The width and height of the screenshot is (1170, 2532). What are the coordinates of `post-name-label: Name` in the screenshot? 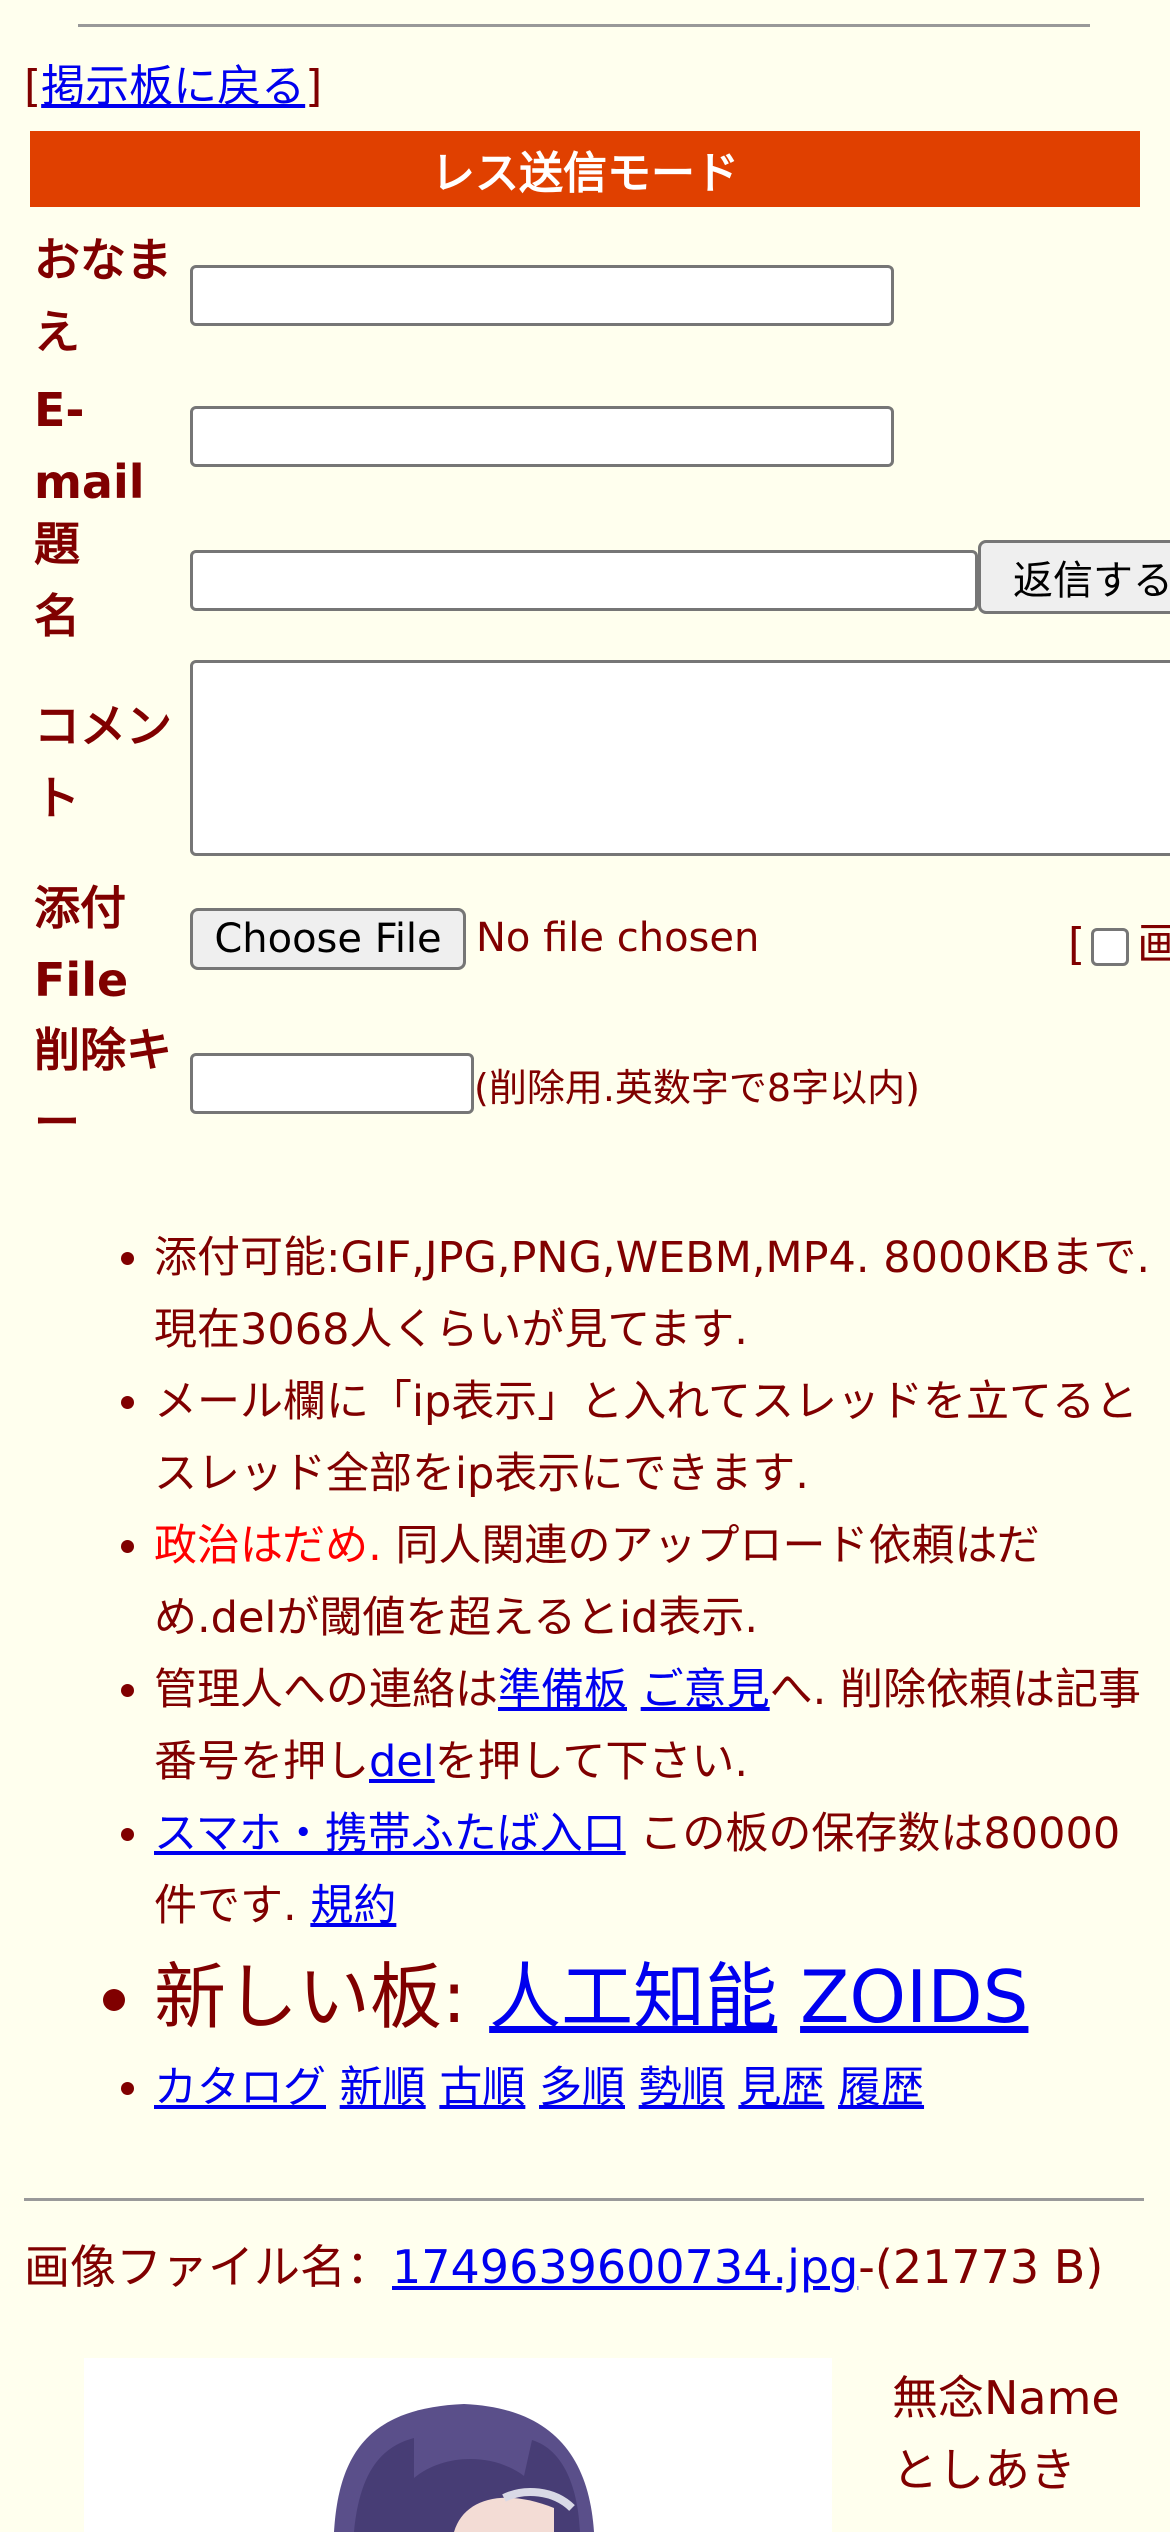 It's located at (1052, 2398).